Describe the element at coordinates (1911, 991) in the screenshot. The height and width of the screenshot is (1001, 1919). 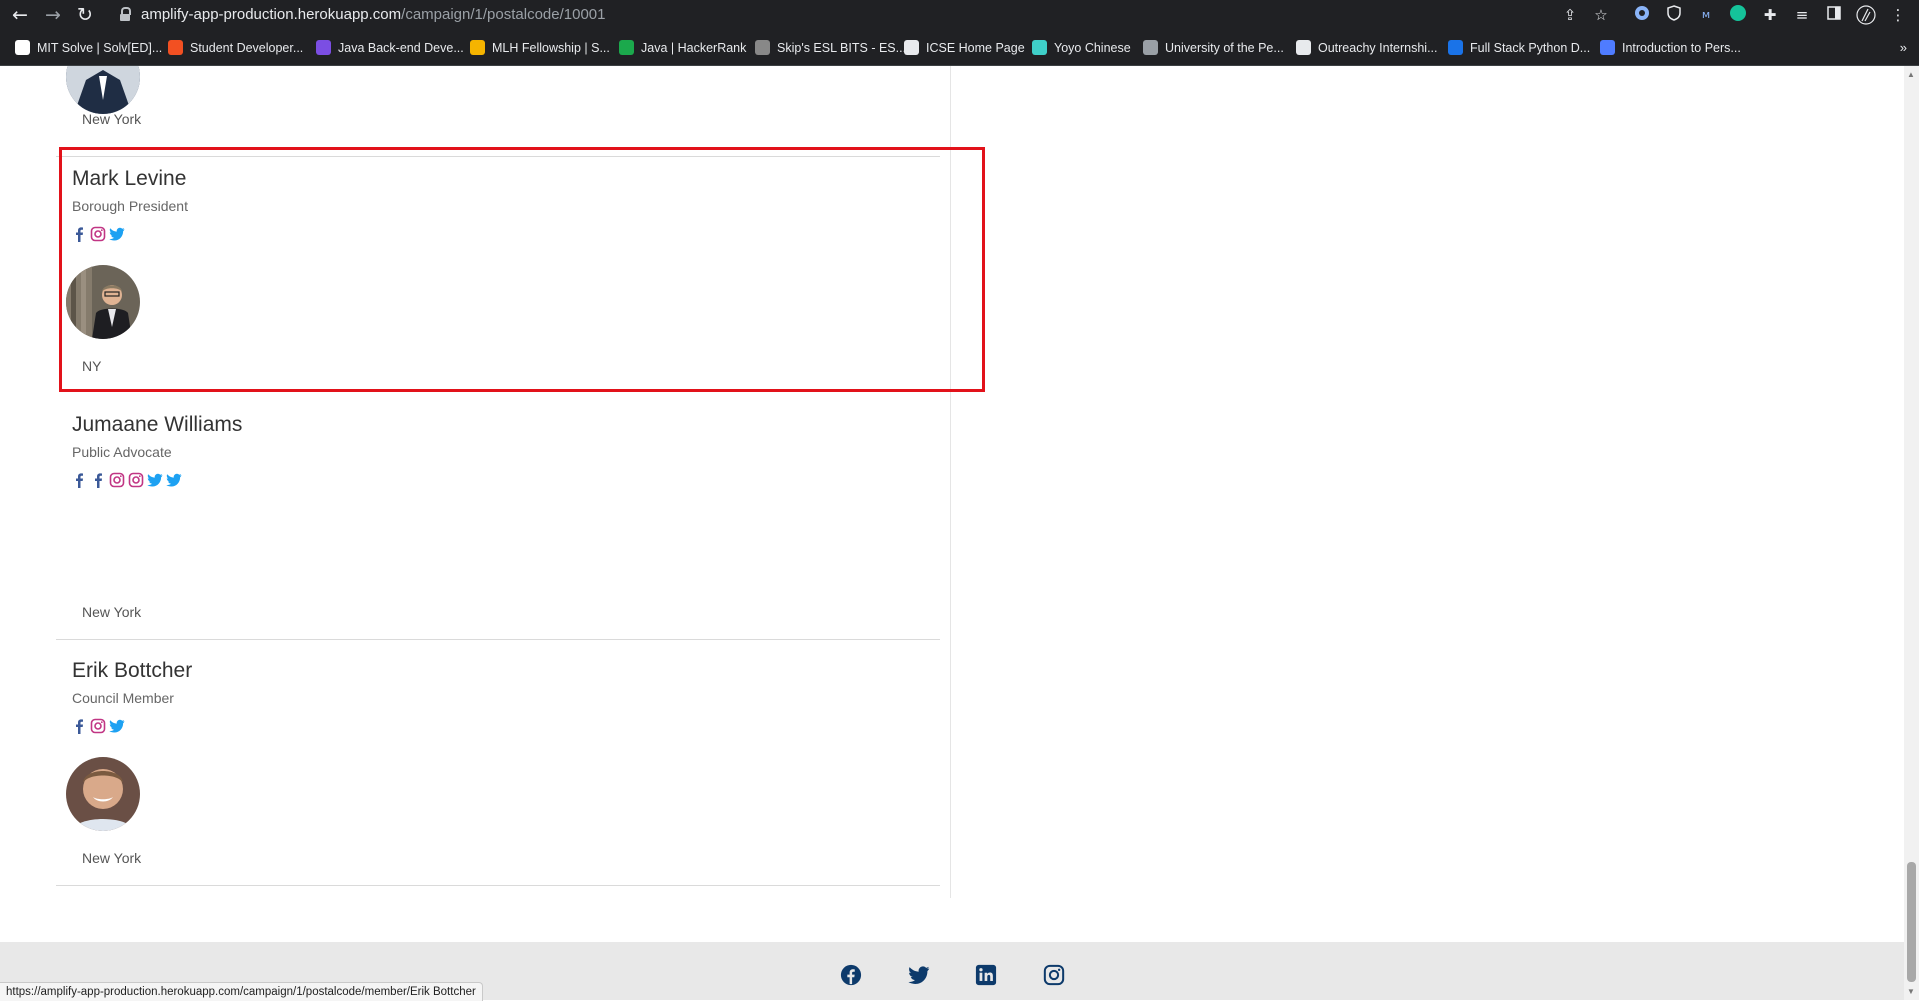
I see `scroll-down-icon: ▼` at that location.